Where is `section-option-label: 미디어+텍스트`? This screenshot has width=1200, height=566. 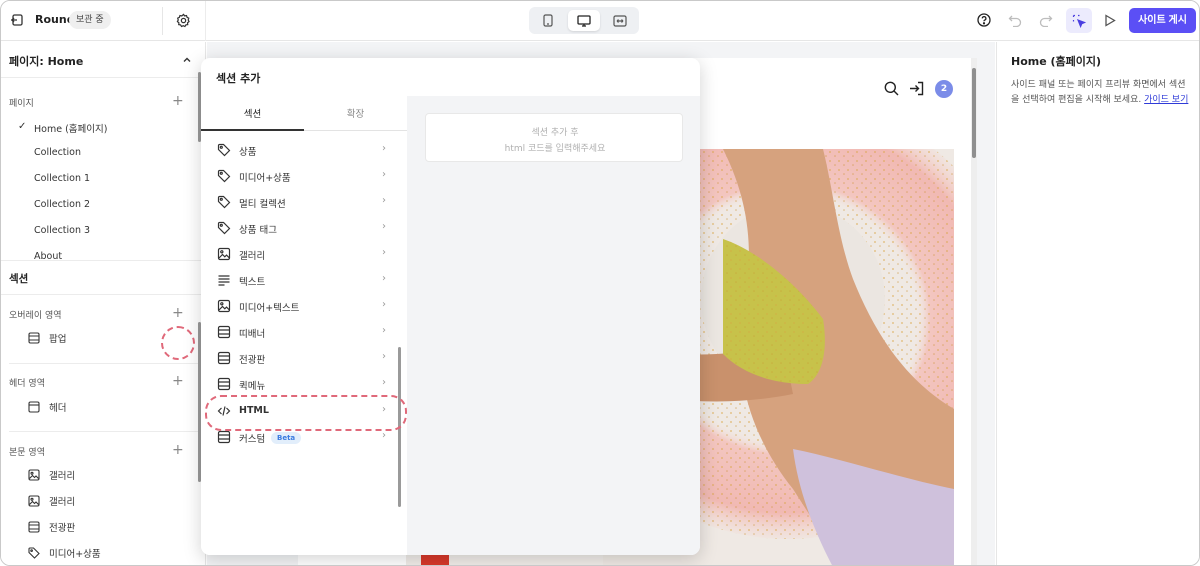
section-option-label: 미디어+텍스트 is located at coordinates (269, 308).